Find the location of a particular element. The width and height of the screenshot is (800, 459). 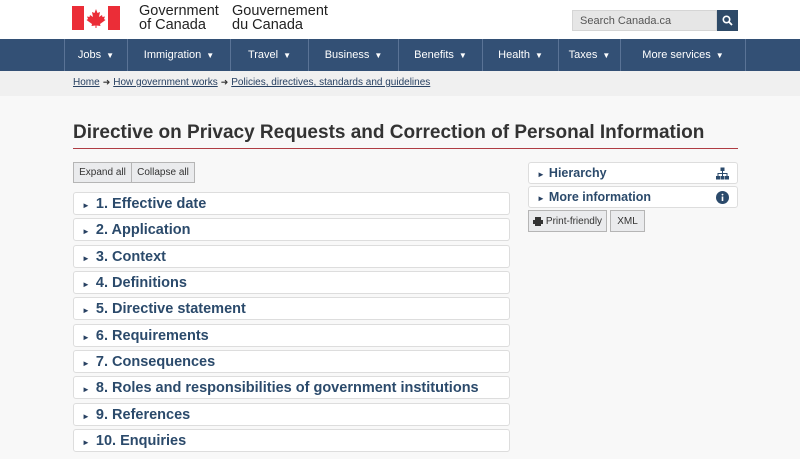

signature-en: Government of Canada is located at coordinates (179, 18).